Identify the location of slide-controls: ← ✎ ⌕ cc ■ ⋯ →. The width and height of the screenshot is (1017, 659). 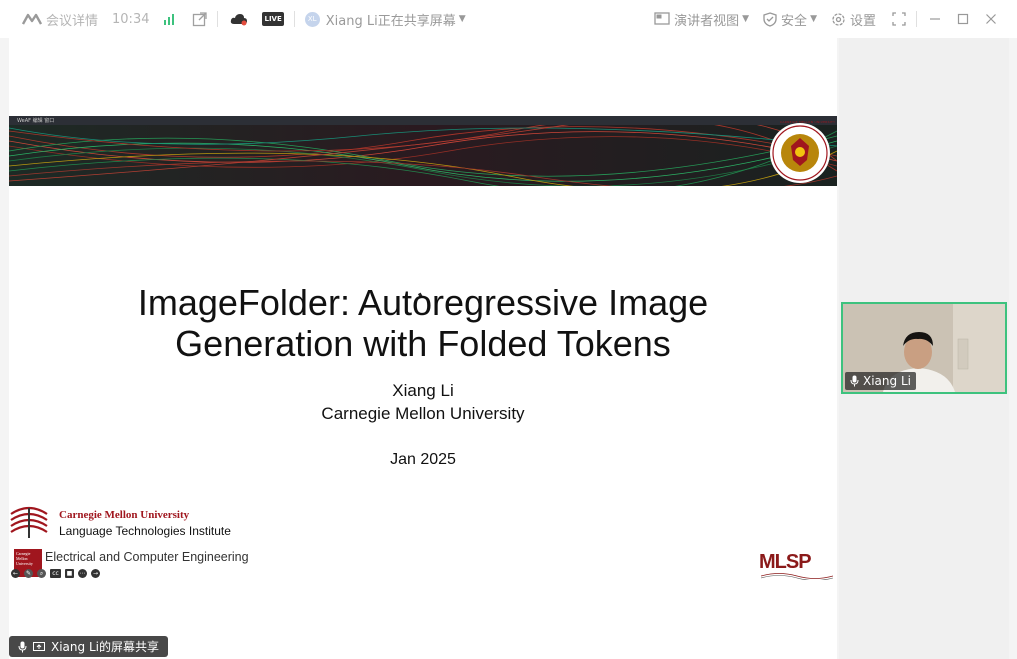
(55, 573).